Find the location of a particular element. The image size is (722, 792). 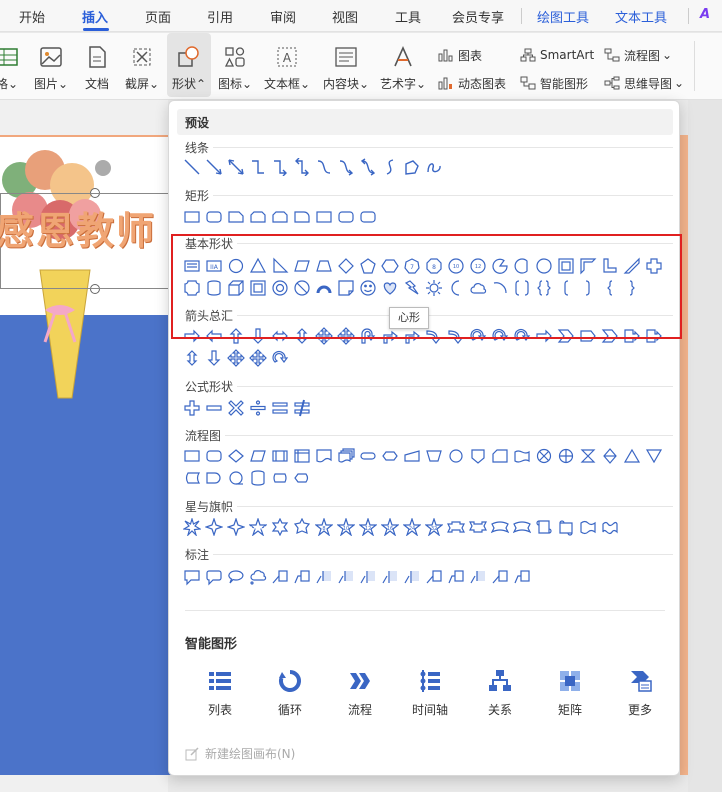

dynamic-chart-button: 动态图表 is located at coordinates (472, 83).